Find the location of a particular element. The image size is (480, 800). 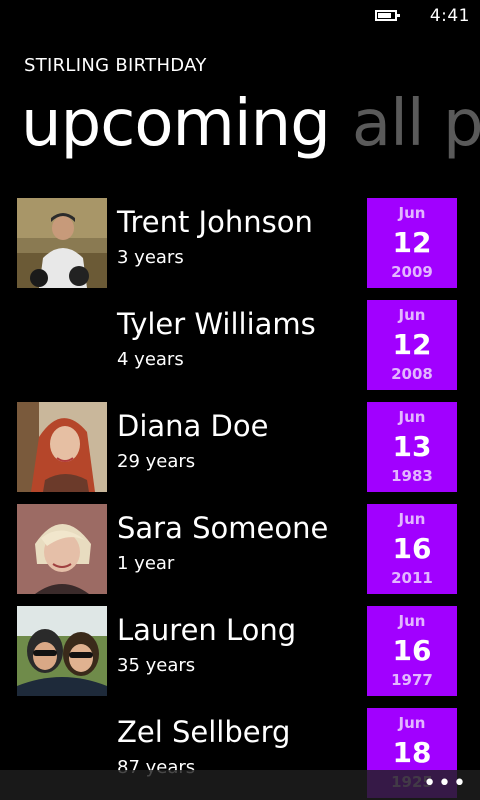

date-year: 2008 is located at coordinates (412, 374).